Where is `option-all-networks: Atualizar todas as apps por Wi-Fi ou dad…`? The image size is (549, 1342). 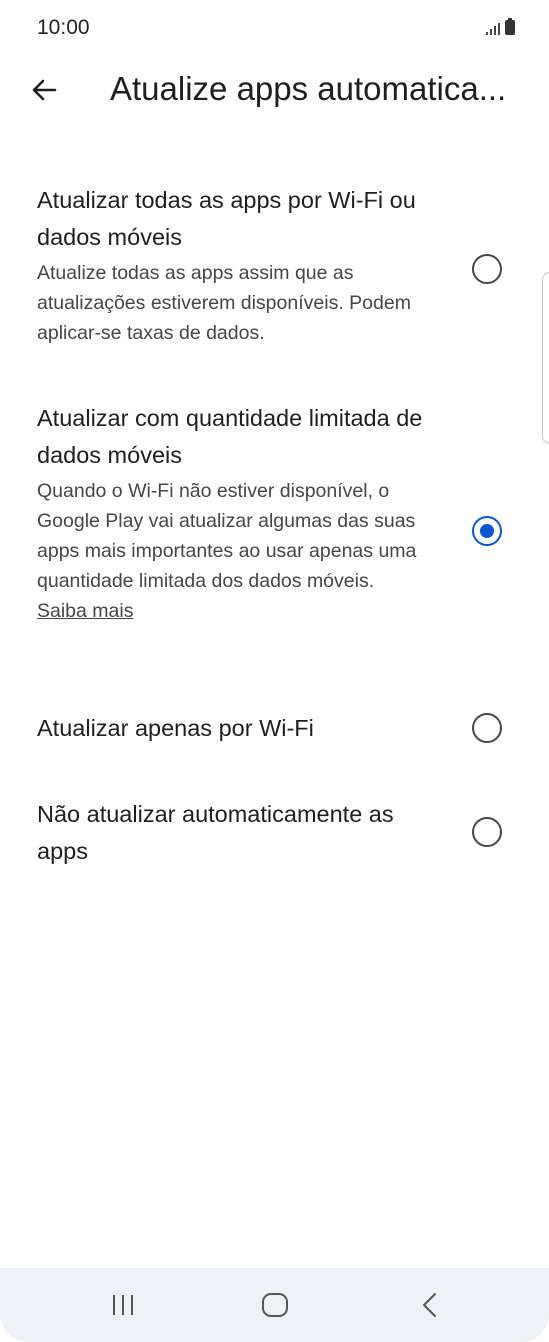 option-all-networks: Atualizar todas as apps por Wi-Fi ou dad… is located at coordinates (274, 267).